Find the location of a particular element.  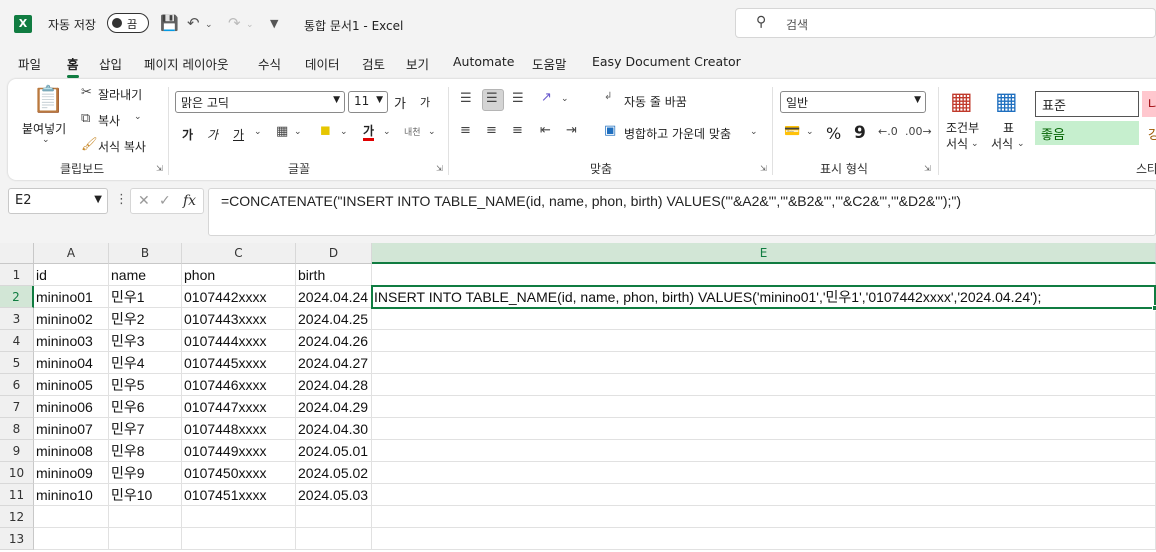

cell-e1 is located at coordinates (764, 275).